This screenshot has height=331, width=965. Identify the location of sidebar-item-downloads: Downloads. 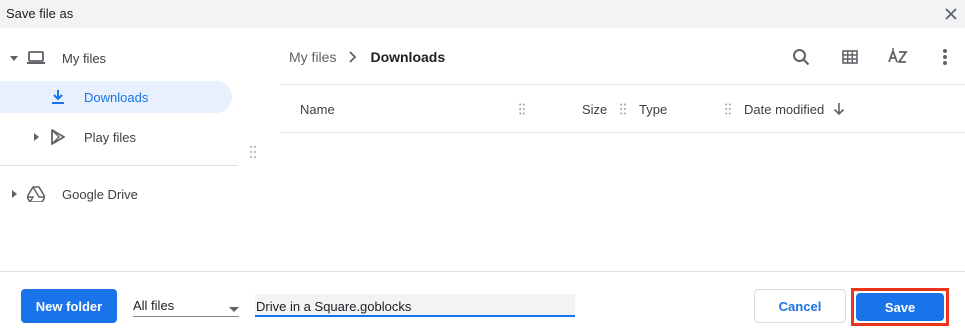
(116, 97).